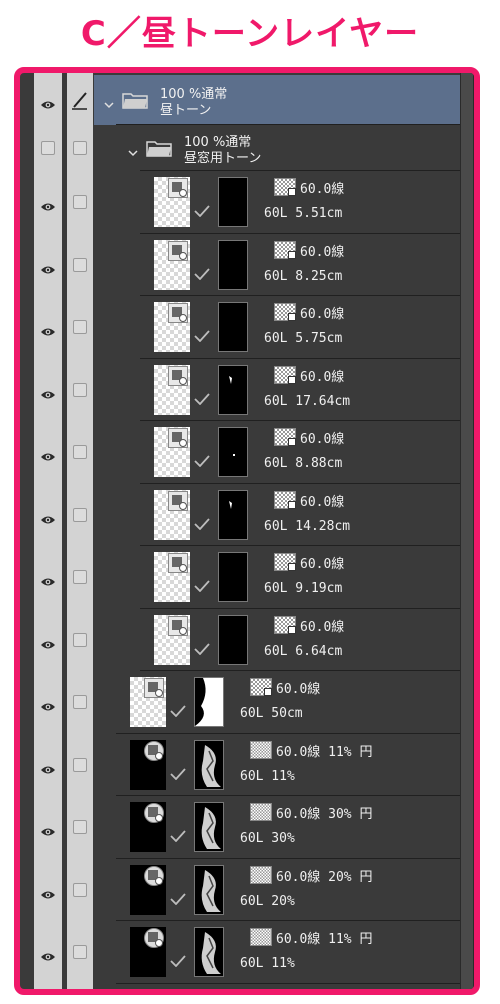 The width and height of the screenshot is (500, 1004). What do you see at coordinates (307, 526) in the screenshot?
I see `layer-name: 60L 14.28cm` at bounding box center [307, 526].